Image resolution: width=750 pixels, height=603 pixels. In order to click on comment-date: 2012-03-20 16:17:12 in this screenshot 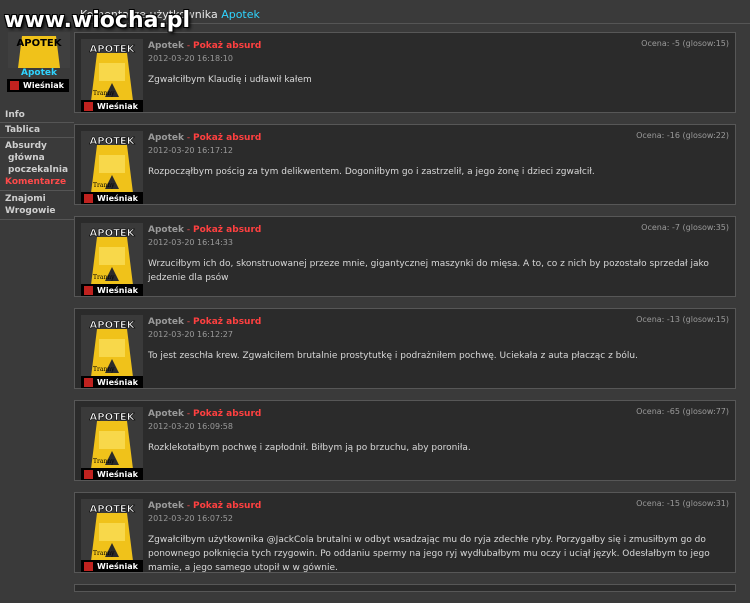, I will do `click(190, 150)`.